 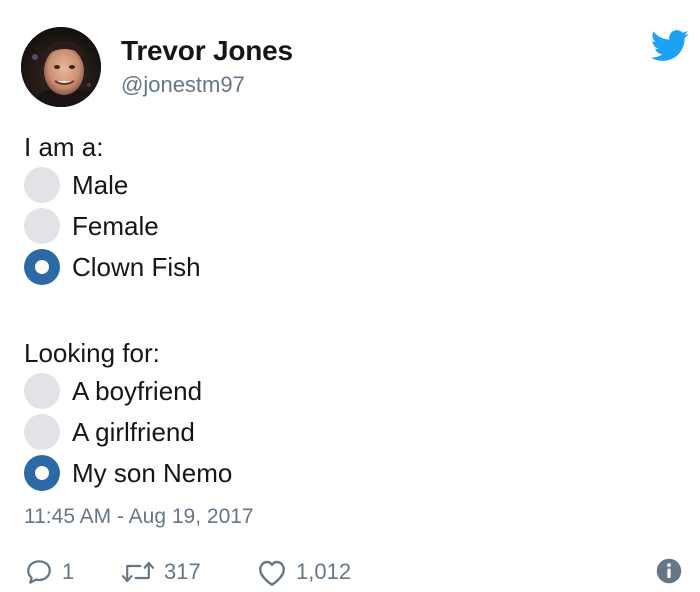 I want to click on like-button: 1,012, so click(x=303, y=572).